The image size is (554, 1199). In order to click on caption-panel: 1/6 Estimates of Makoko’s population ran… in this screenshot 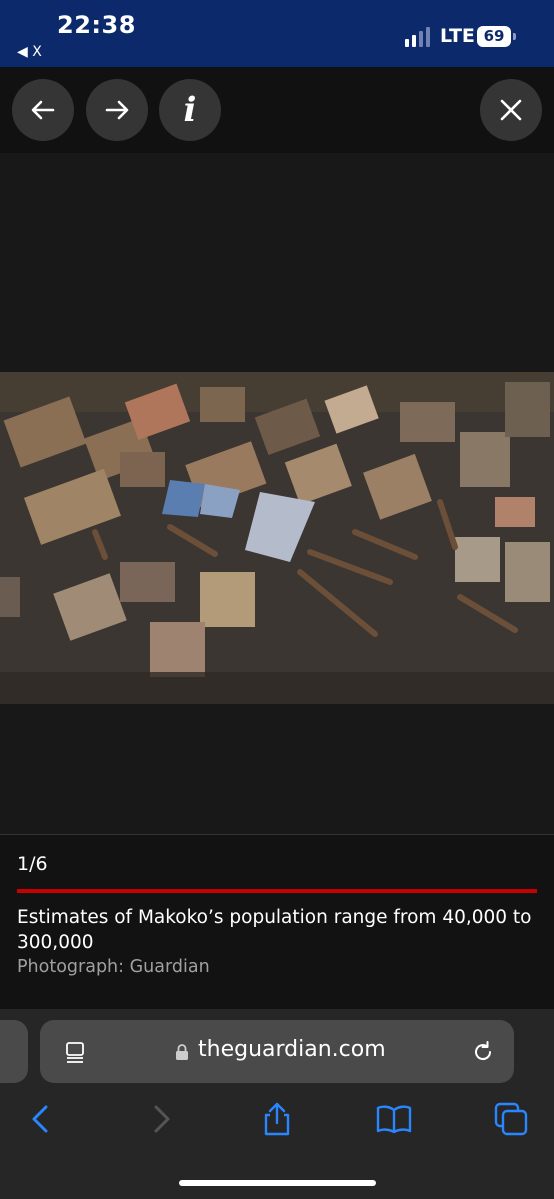, I will do `click(277, 922)`.